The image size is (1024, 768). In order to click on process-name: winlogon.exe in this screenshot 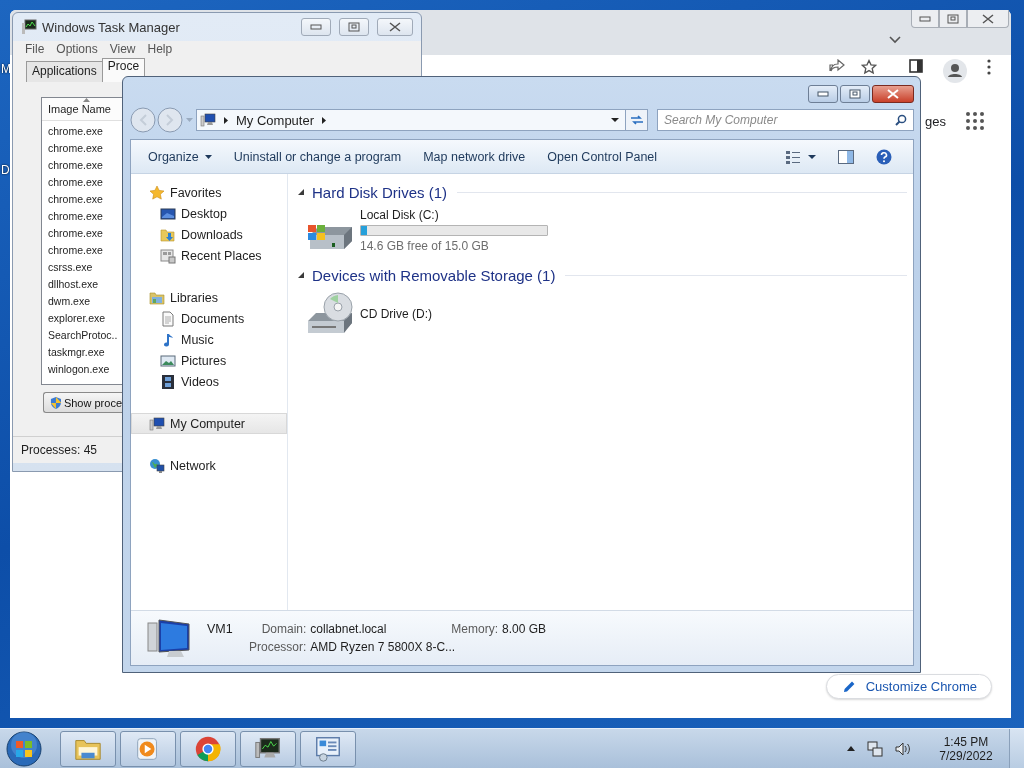, I will do `click(82, 369)`.